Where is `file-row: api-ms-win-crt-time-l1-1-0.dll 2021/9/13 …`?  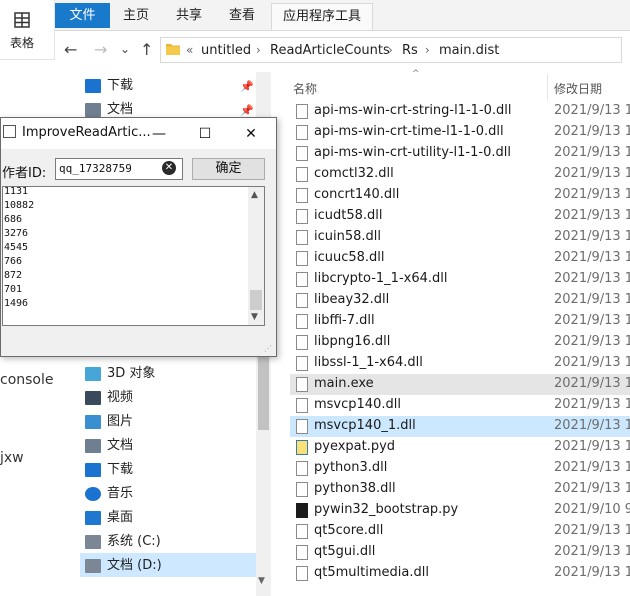 file-row: api-ms-win-crt-time-l1-1-0.dll 2021/9/13 … is located at coordinates (460, 132).